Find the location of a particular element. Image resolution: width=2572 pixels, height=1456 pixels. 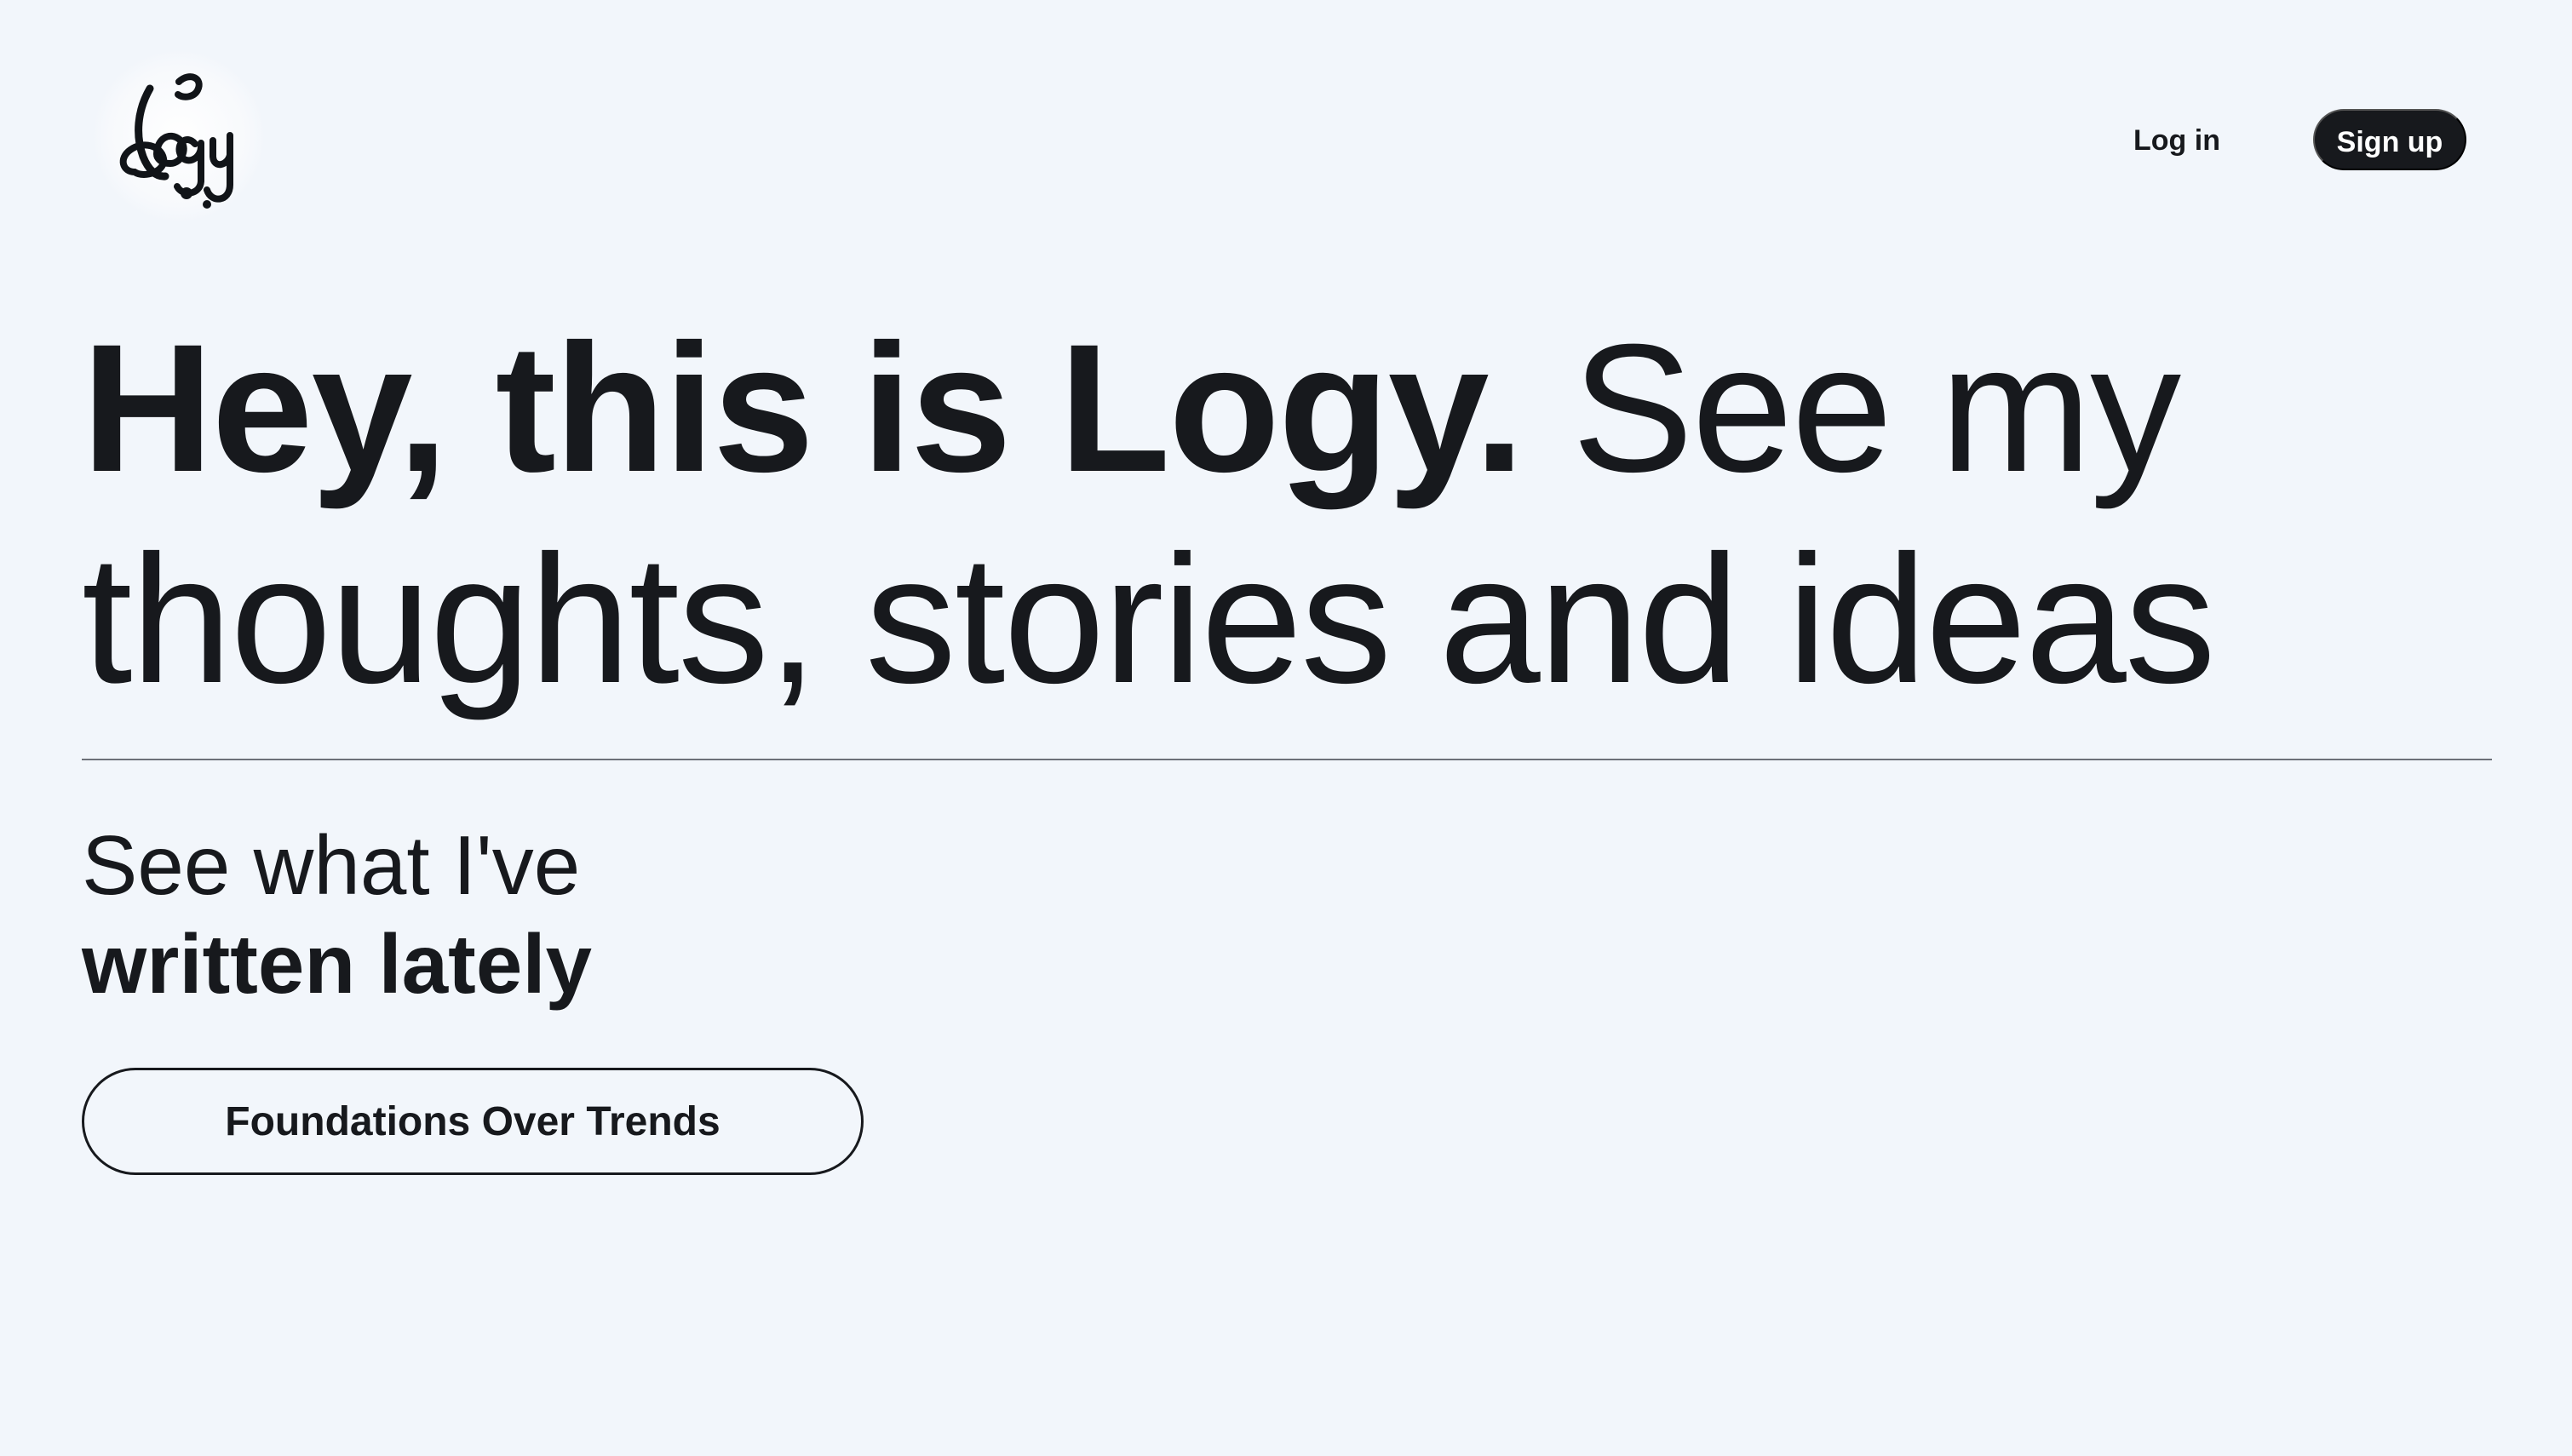

logy-script-logo-icon is located at coordinates (176, 141).